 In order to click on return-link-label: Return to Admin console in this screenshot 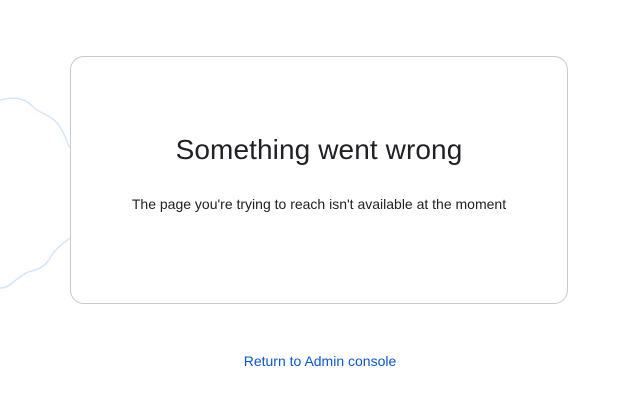, I will do `click(320, 361)`.